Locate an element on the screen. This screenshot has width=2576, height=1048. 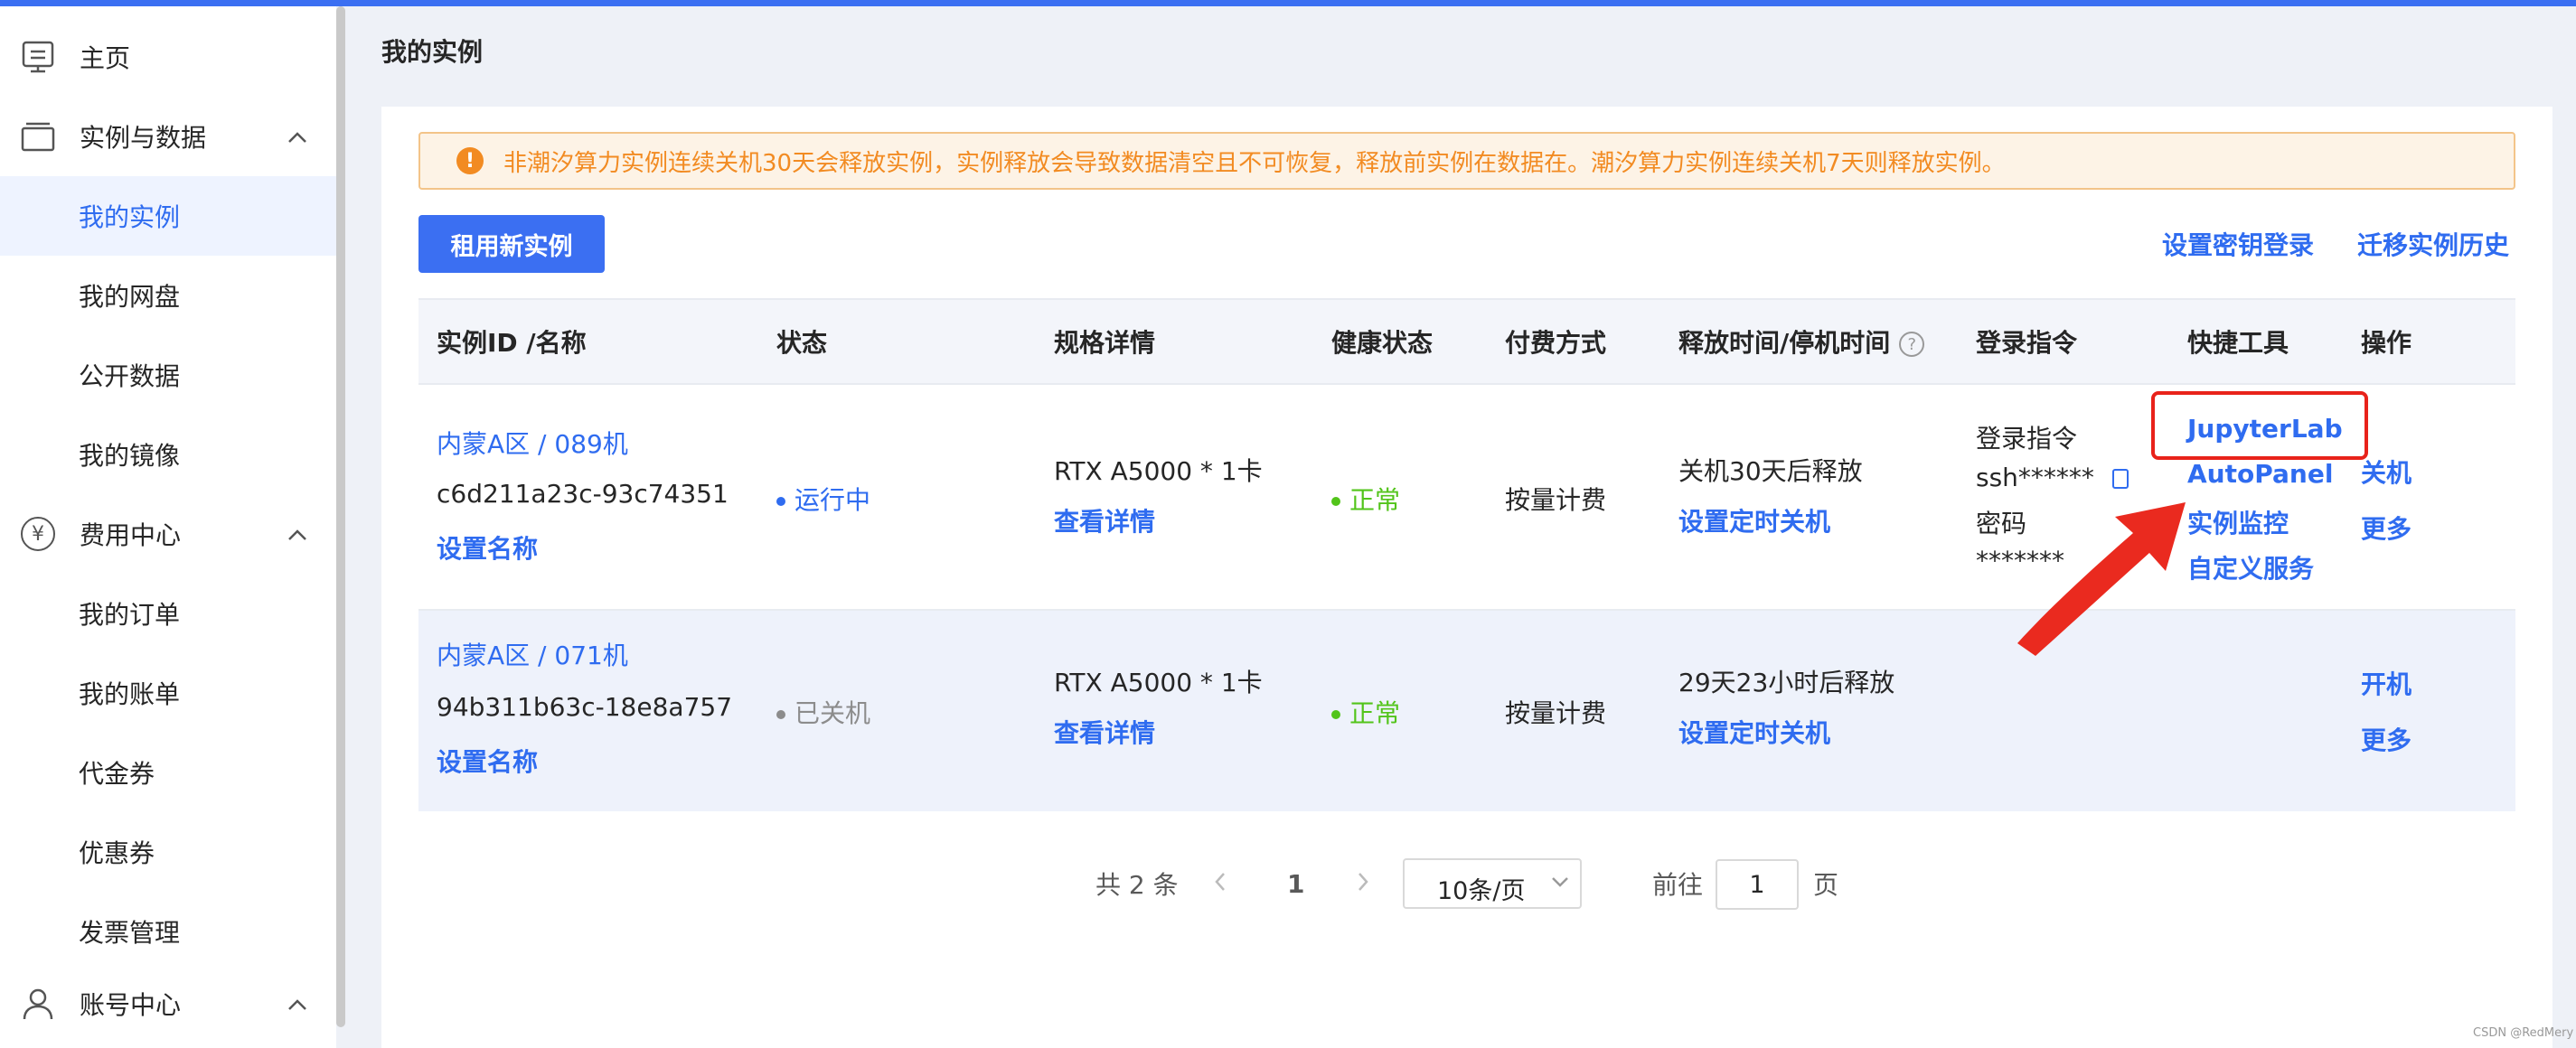
header-billing: 付费方式 is located at coordinates (1556, 343).